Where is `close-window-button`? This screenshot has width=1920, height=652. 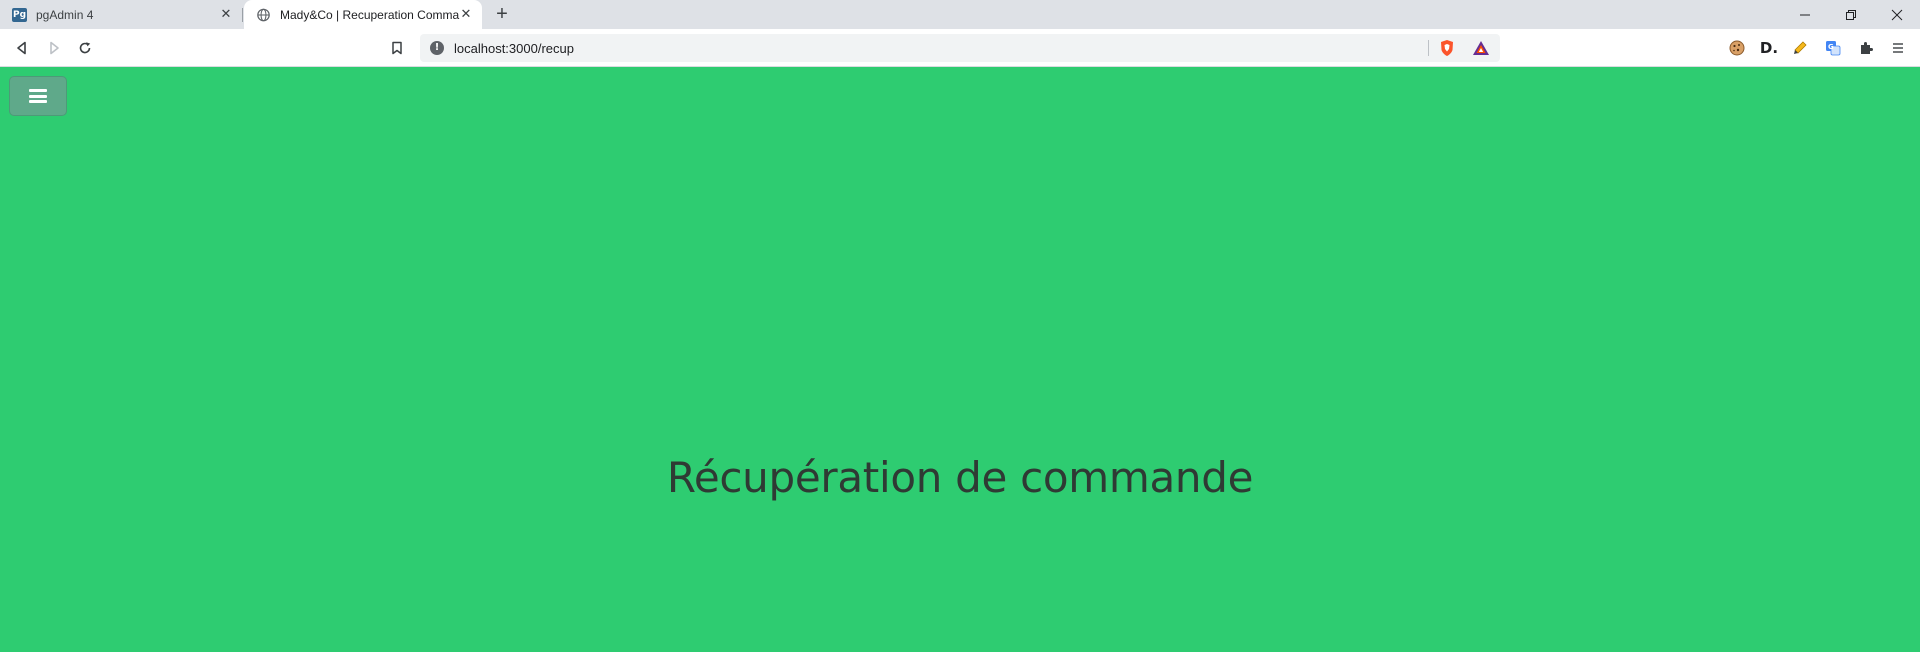
close-window-button is located at coordinates (1897, 14).